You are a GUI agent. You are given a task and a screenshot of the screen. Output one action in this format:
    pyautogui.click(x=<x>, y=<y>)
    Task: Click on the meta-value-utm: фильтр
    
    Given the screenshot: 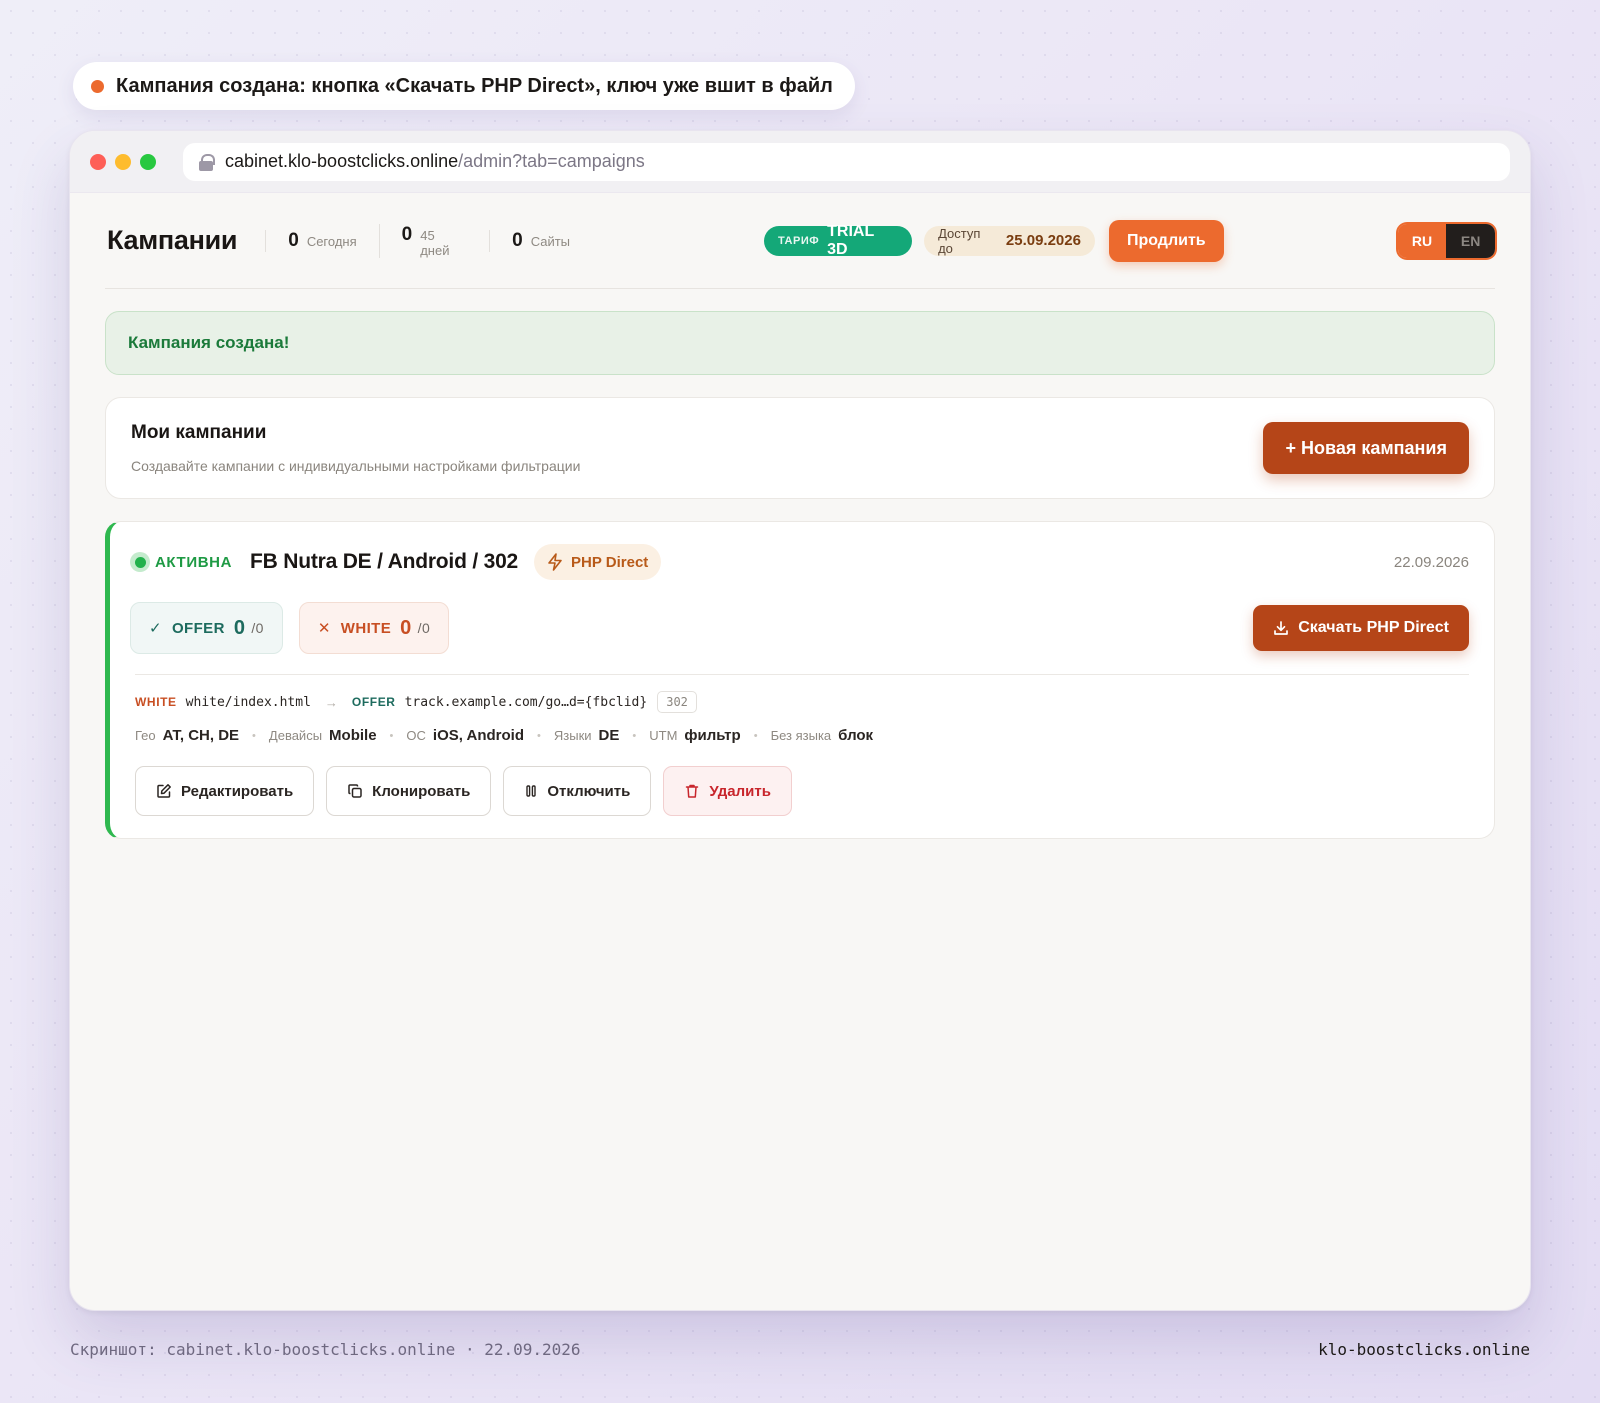 What is the action you would take?
    pyautogui.click(x=712, y=735)
    